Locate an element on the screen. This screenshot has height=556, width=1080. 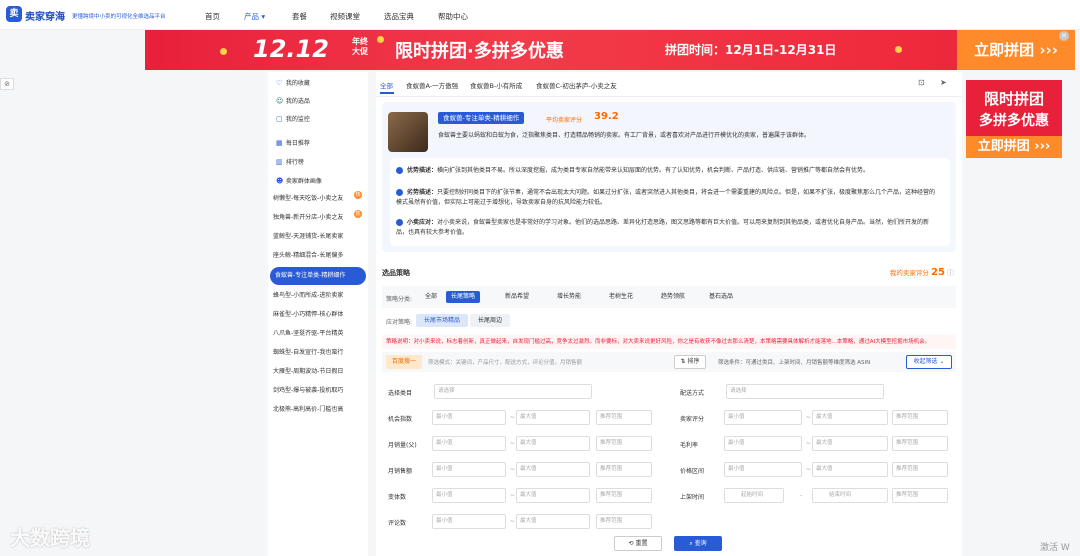
strategy-category-row: 策略分类: 全部 长尾策略 新品希望 增长势能 老树生花 趋势领航 基石选品 is located at coordinates (669, 297).